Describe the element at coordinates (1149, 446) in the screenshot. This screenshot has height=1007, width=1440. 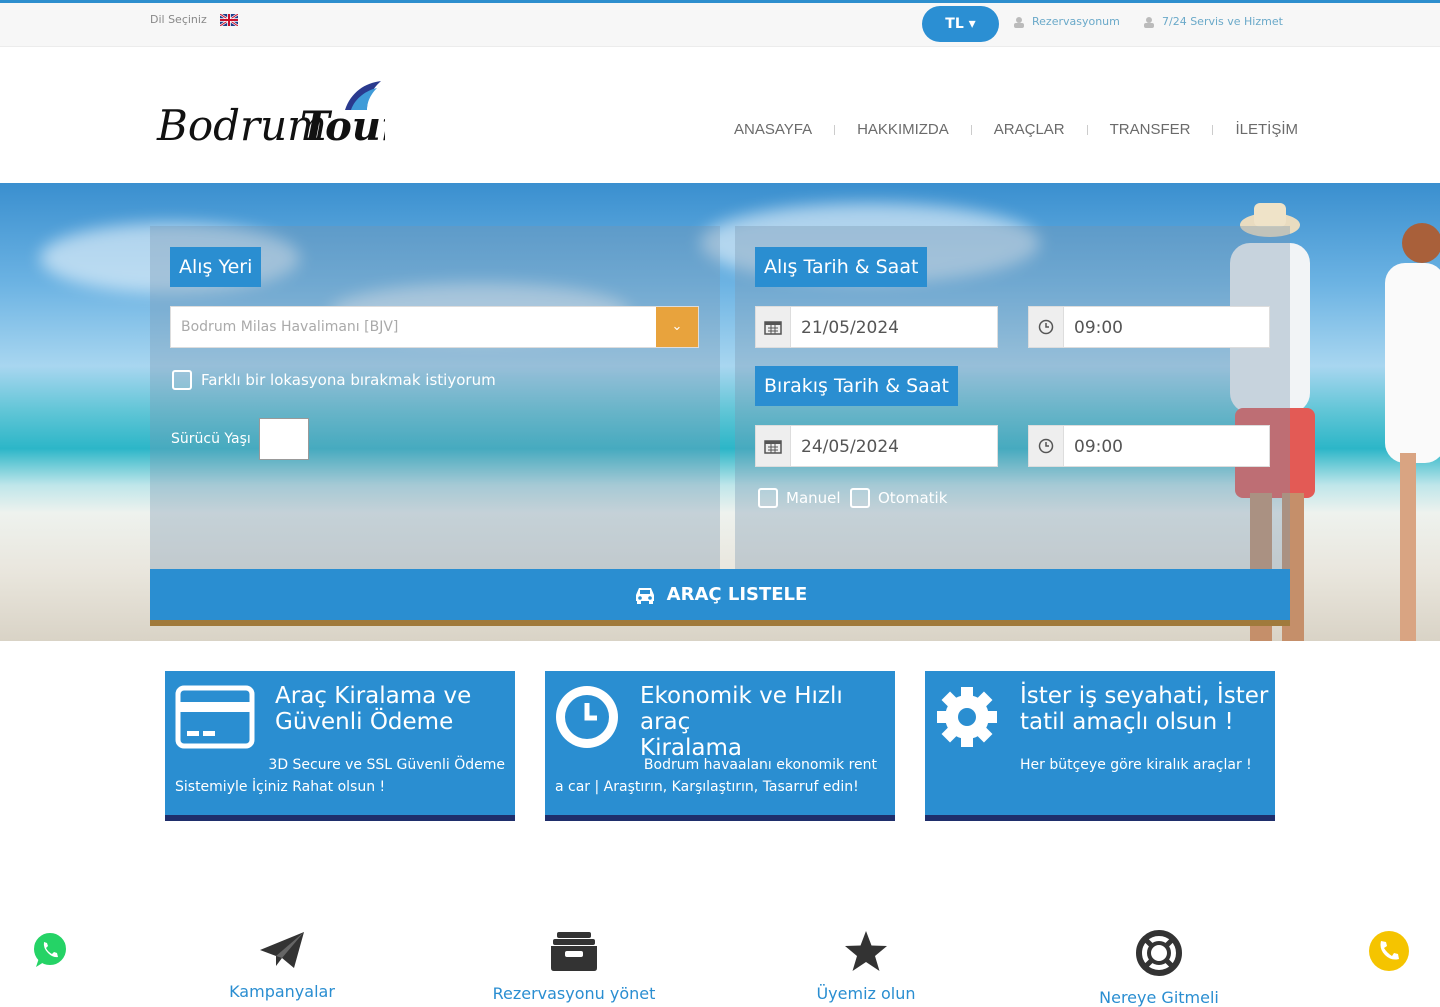
I see `dropoff-time-field: 09:00` at that location.